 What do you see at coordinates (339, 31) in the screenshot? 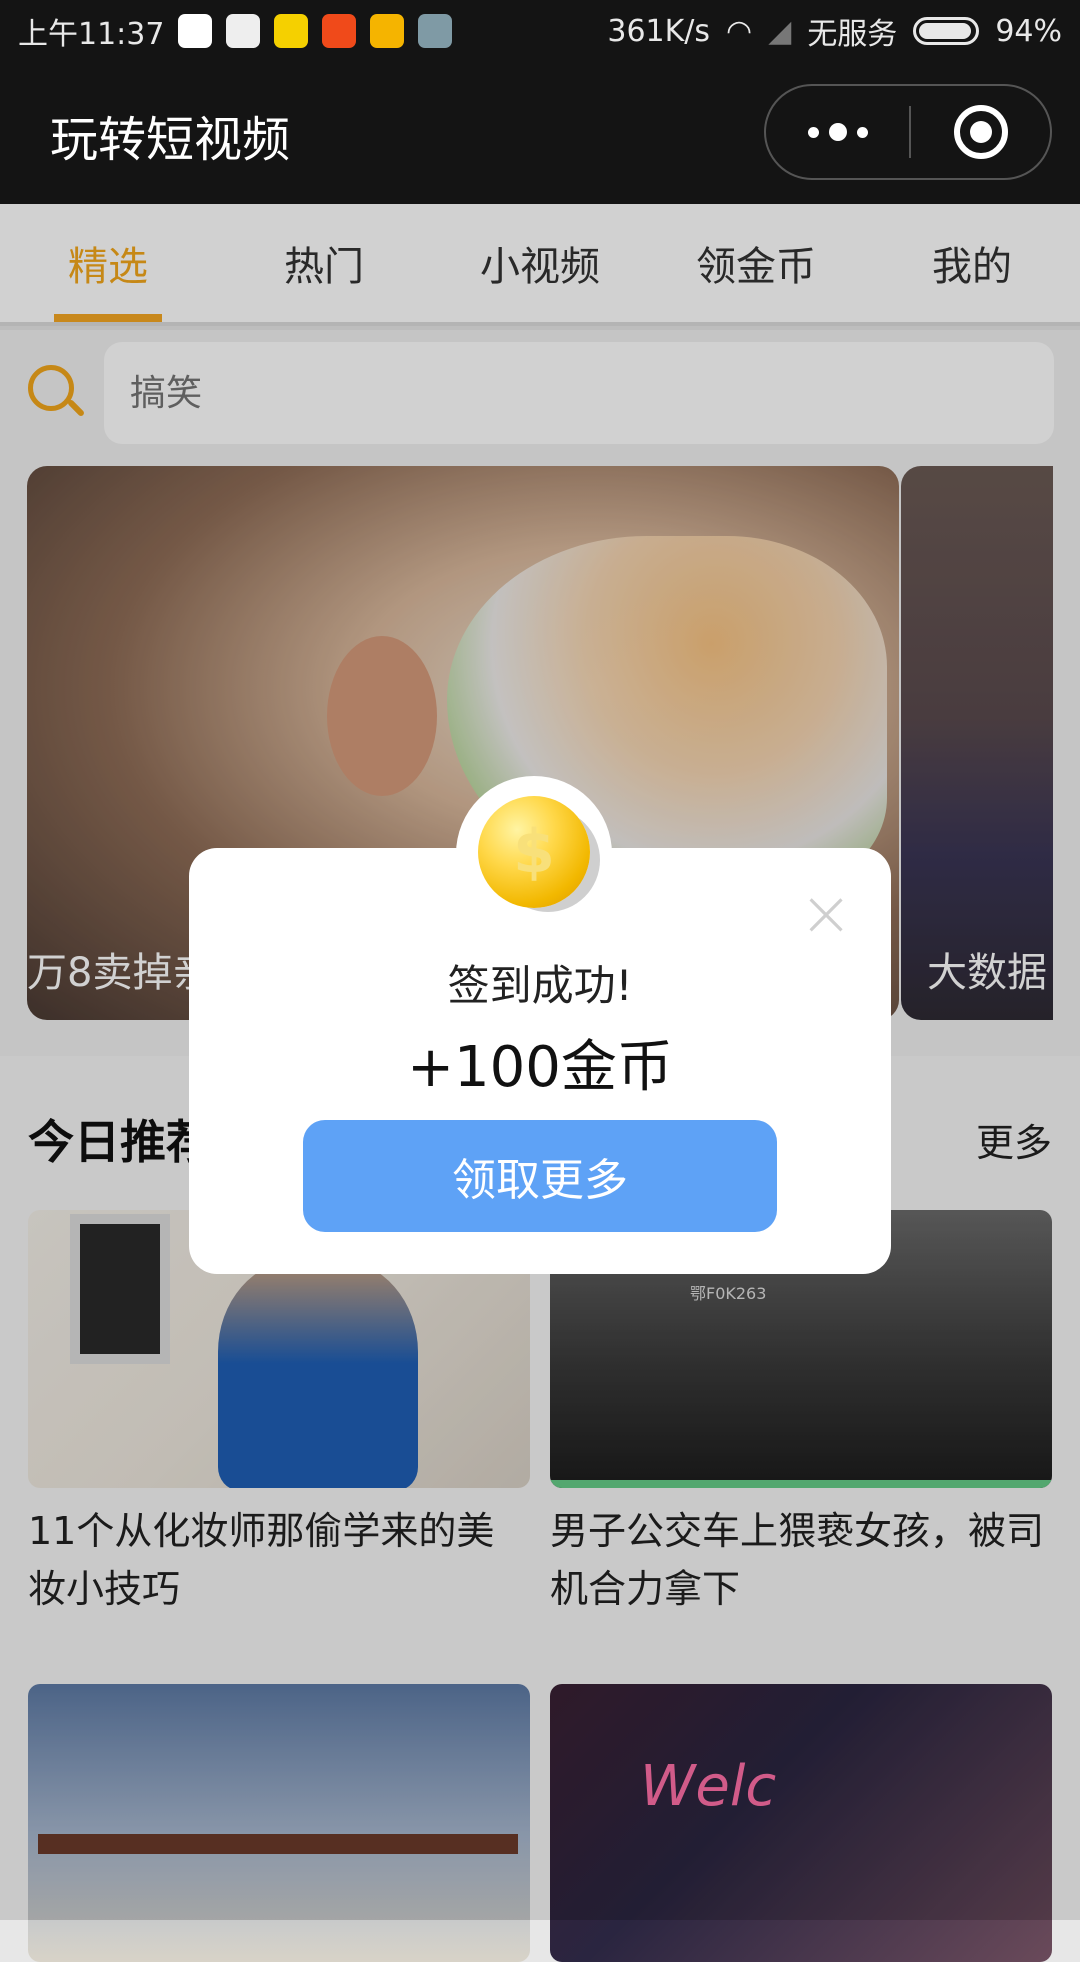
I see `video-icon` at bounding box center [339, 31].